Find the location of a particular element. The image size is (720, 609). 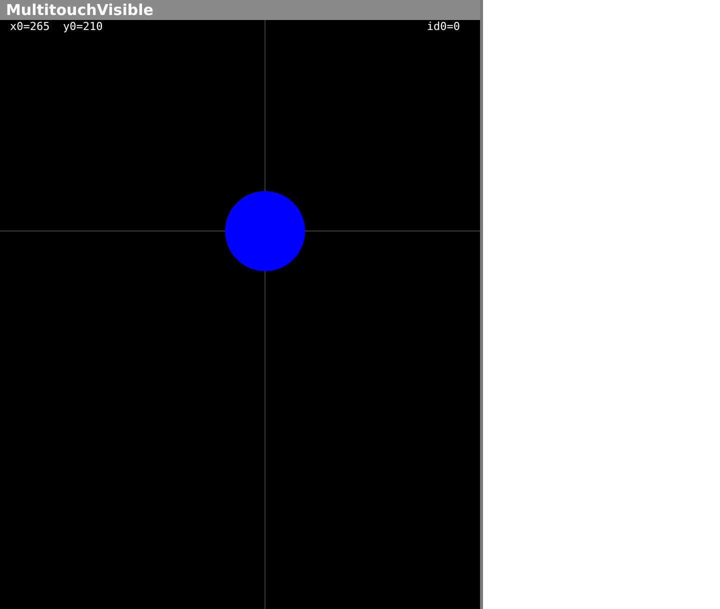

window-title: MultitouchVisible is located at coordinates (80, 10).